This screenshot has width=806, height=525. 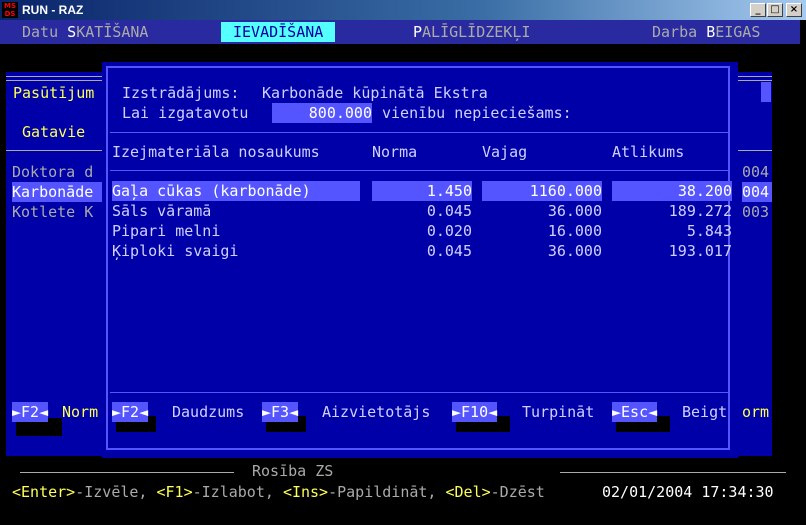 I want to click on menu-label: Darba, so click(x=679, y=32).